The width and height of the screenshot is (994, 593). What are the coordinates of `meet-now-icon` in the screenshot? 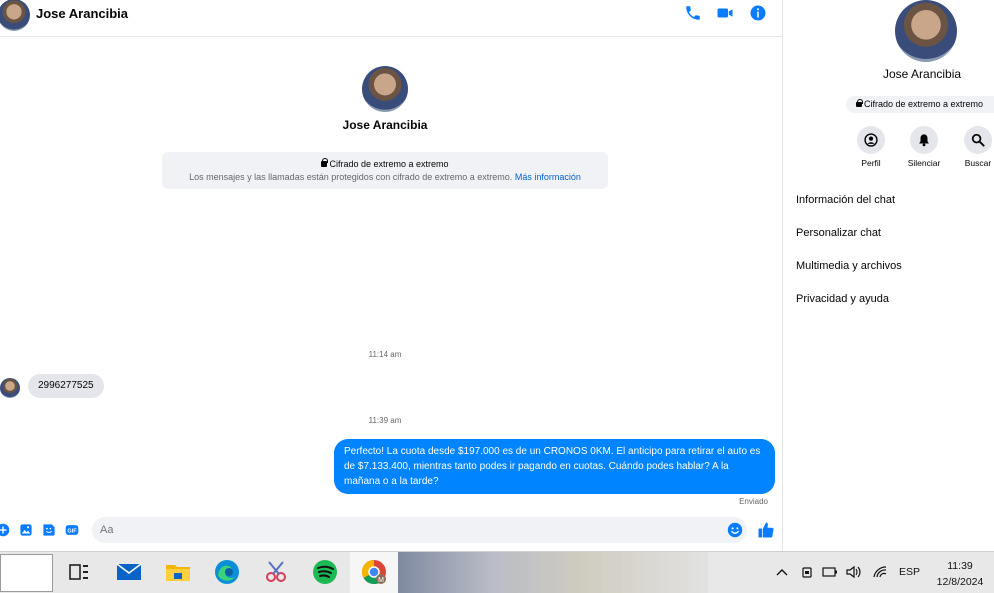 It's located at (807, 572).